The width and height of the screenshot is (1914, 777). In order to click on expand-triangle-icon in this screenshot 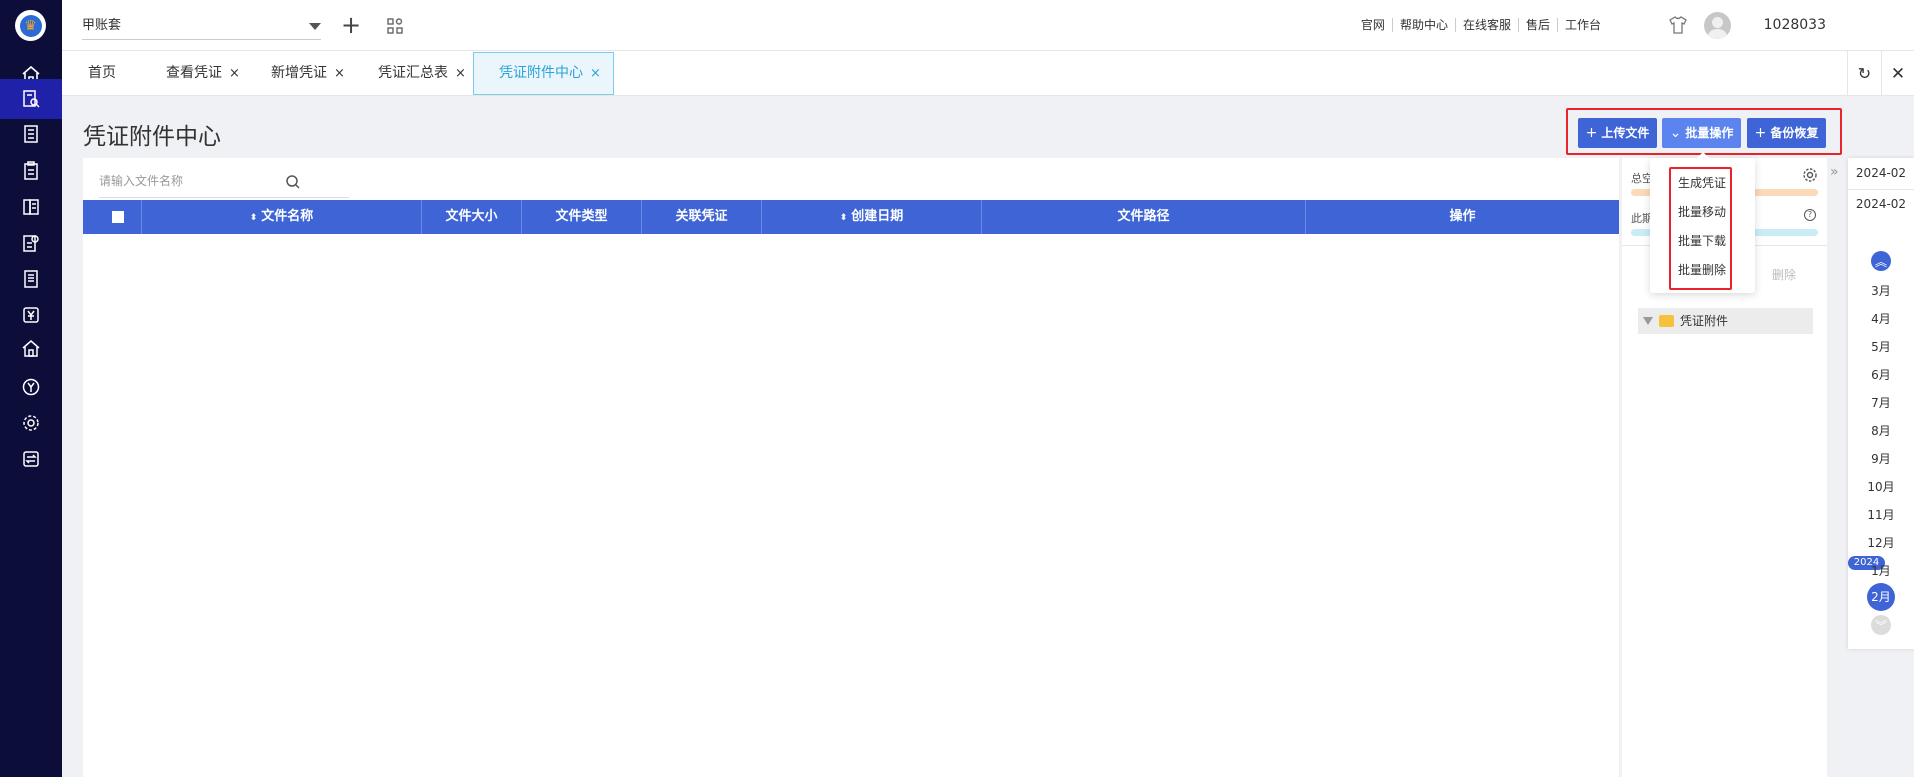, I will do `click(1648, 321)`.